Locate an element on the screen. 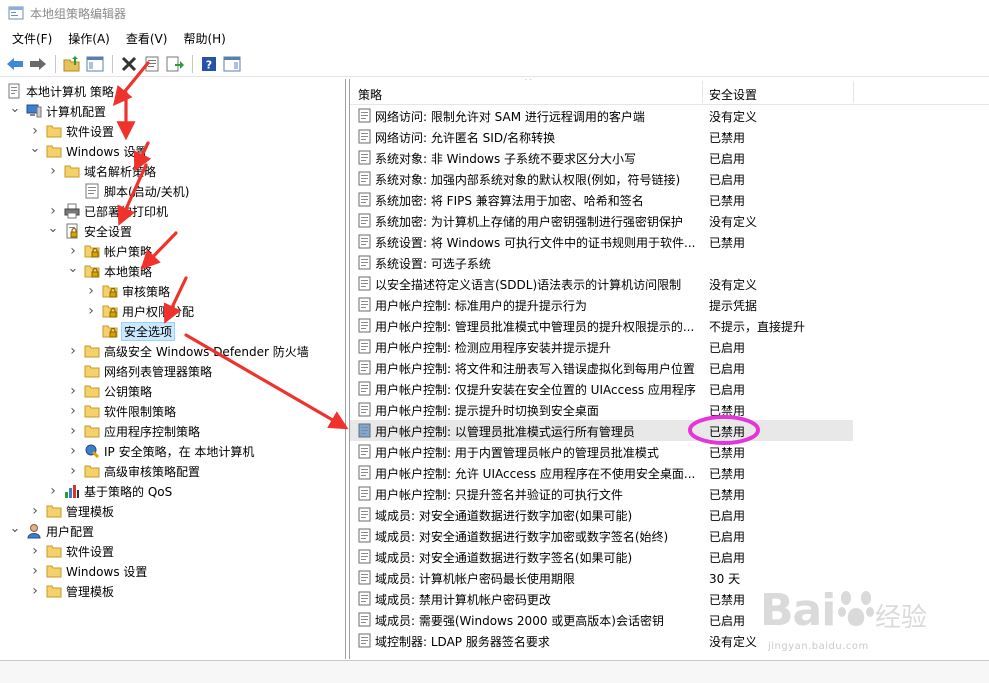  help-button: ? is located at coordinates (209, 64).